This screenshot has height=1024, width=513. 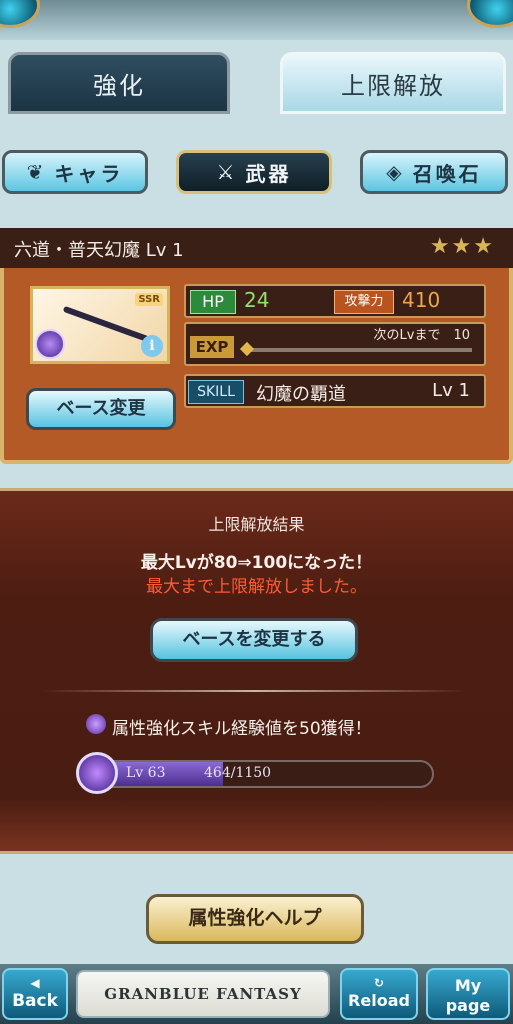 I want to click on exp-label: EXP, so click(x=212, y=347).